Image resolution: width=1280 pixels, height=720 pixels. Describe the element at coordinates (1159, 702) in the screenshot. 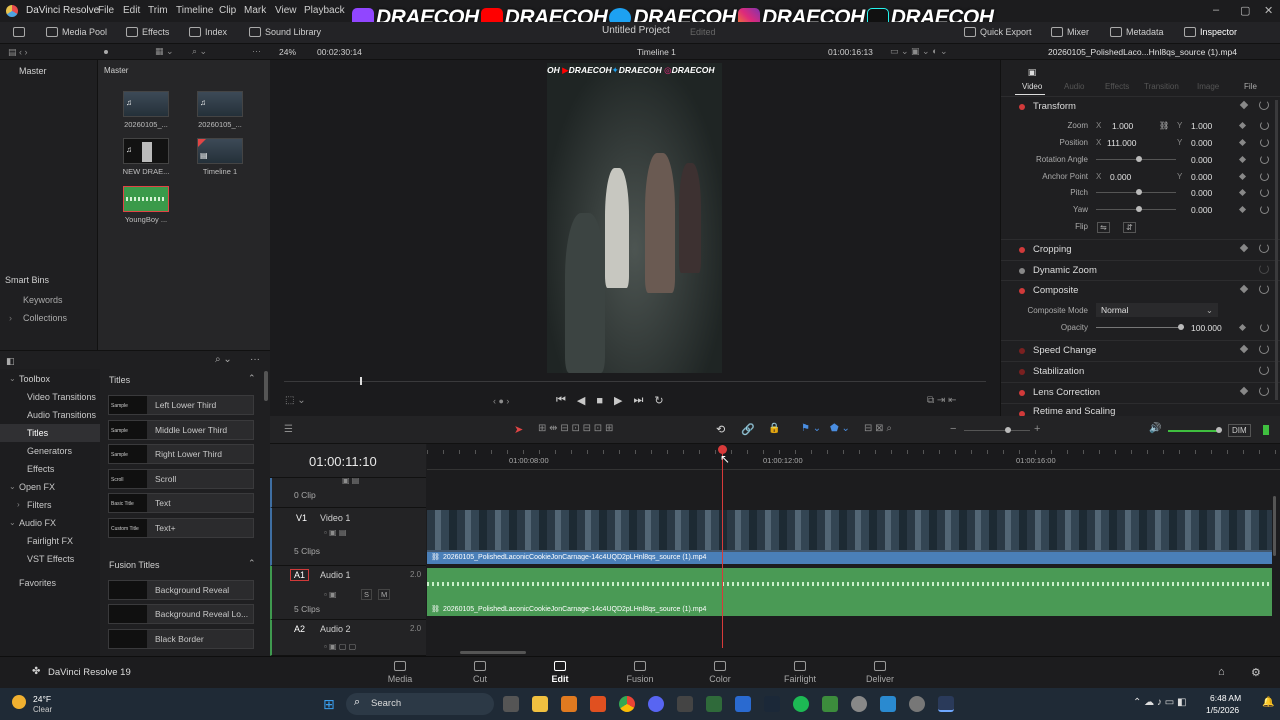

I see `tray-icons: ⌃ ☁ ♪ ▭ ◧` at that location.